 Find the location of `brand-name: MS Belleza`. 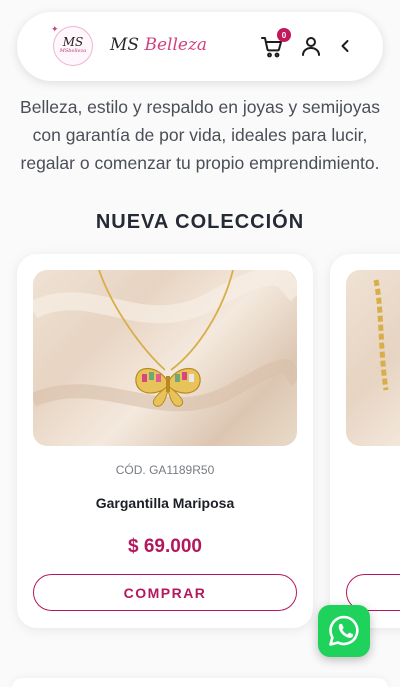

brand-name: MS Belleza is located at coordinates (158, 45).